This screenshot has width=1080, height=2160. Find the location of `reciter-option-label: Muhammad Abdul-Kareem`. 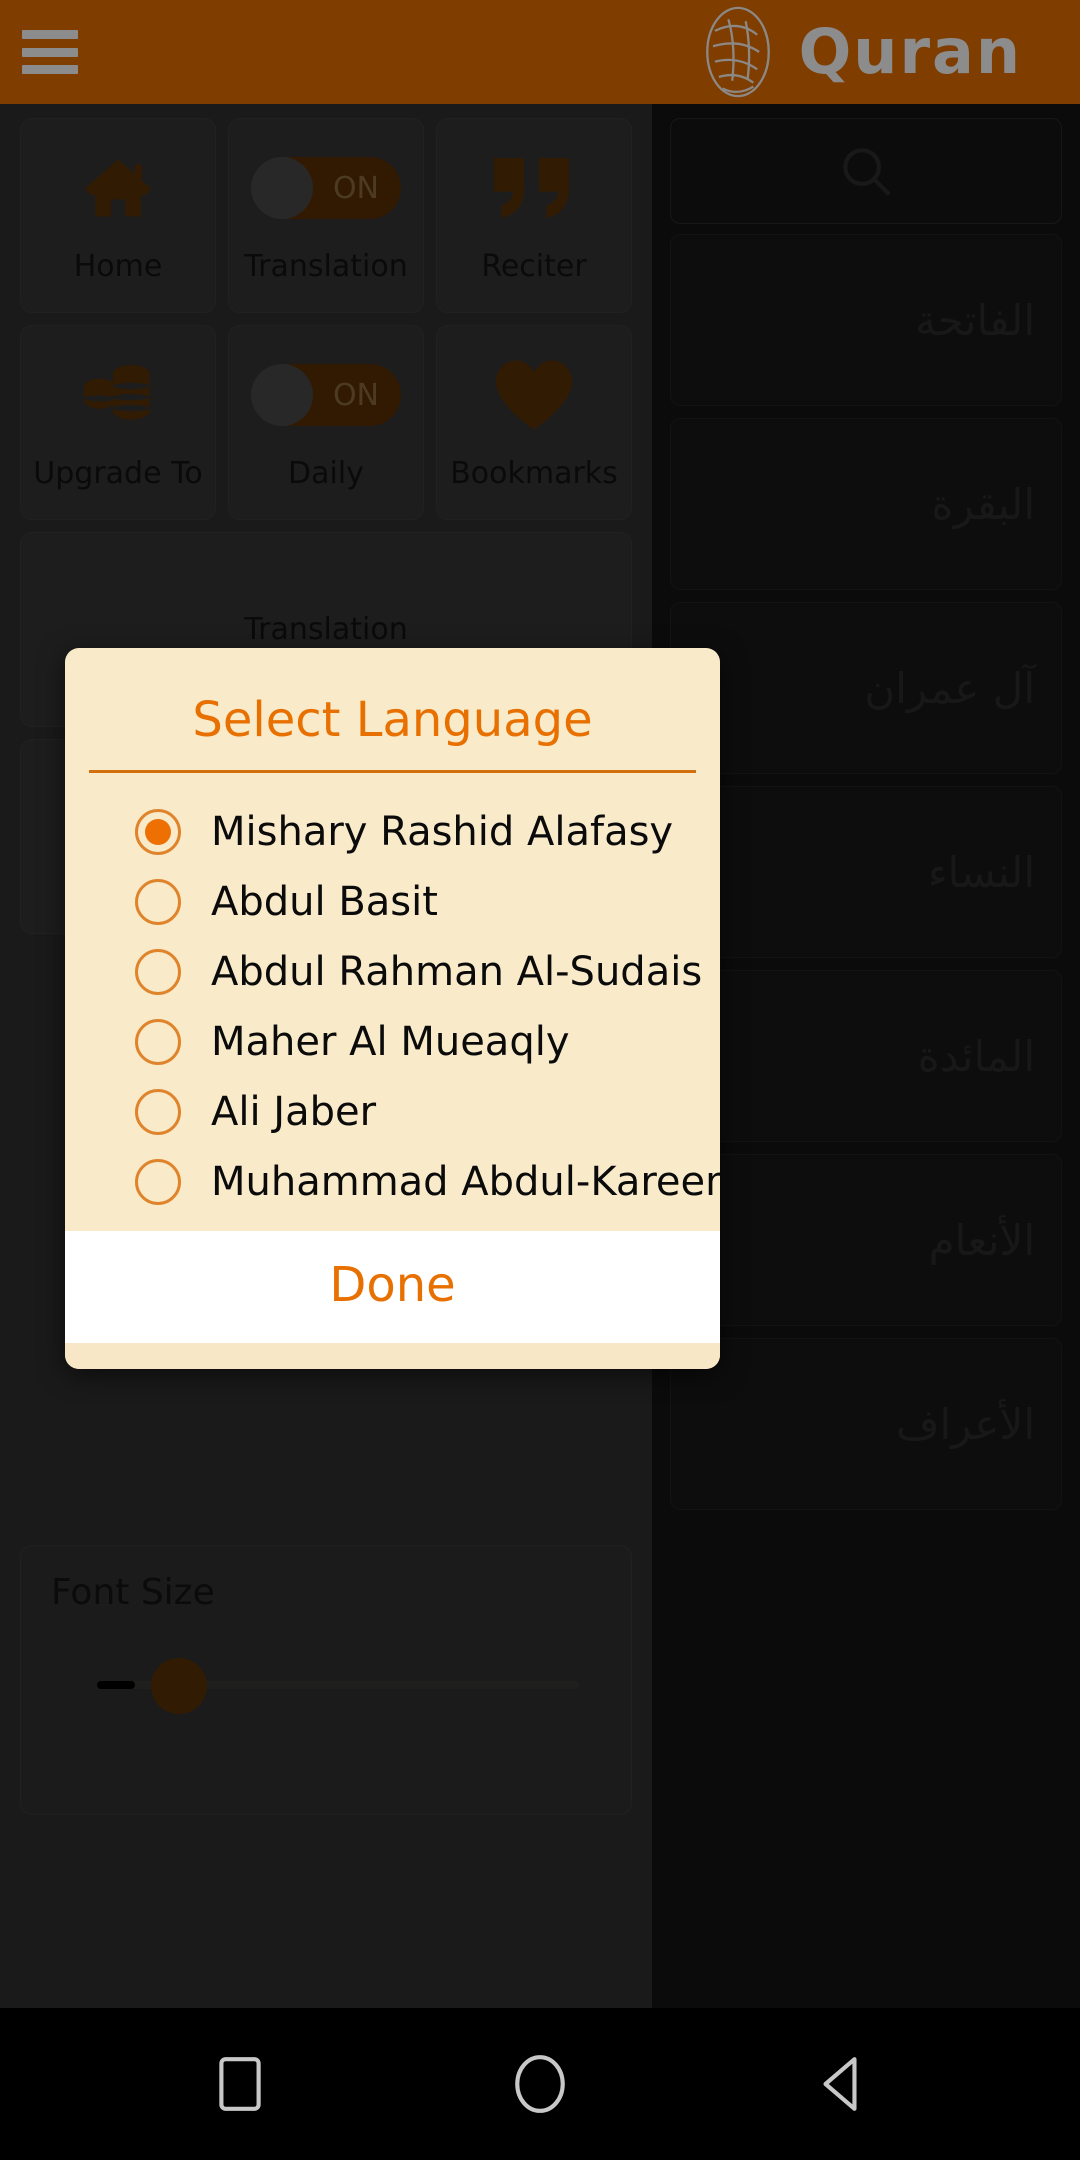

reciter-option-label: Muhammad Abdul-Kareem is located at coordinates (465, 1182).